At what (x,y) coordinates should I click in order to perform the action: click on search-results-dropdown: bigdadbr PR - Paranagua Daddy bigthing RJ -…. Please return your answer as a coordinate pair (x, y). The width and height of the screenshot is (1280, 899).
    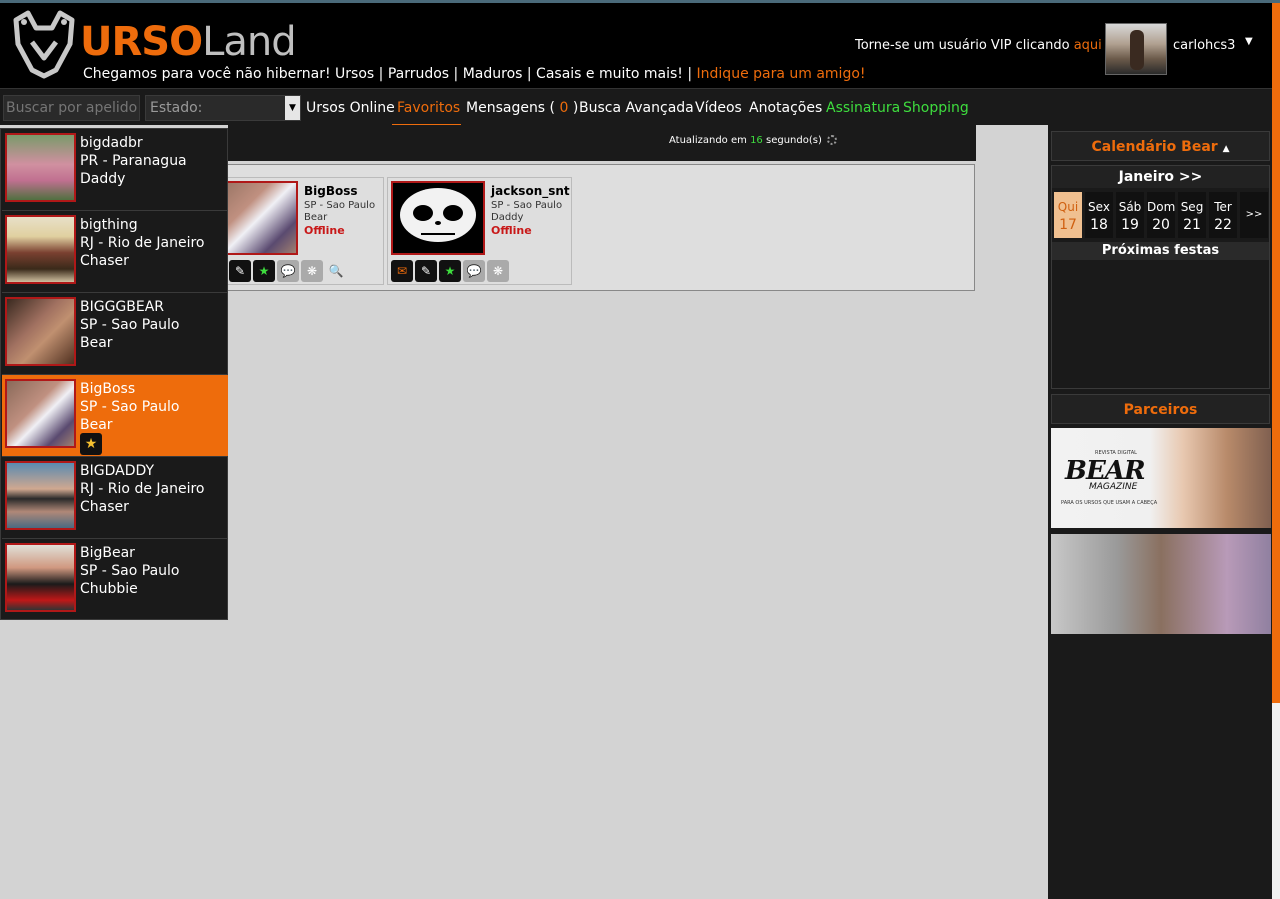
    Looking at the image, I should click on (114, 374).